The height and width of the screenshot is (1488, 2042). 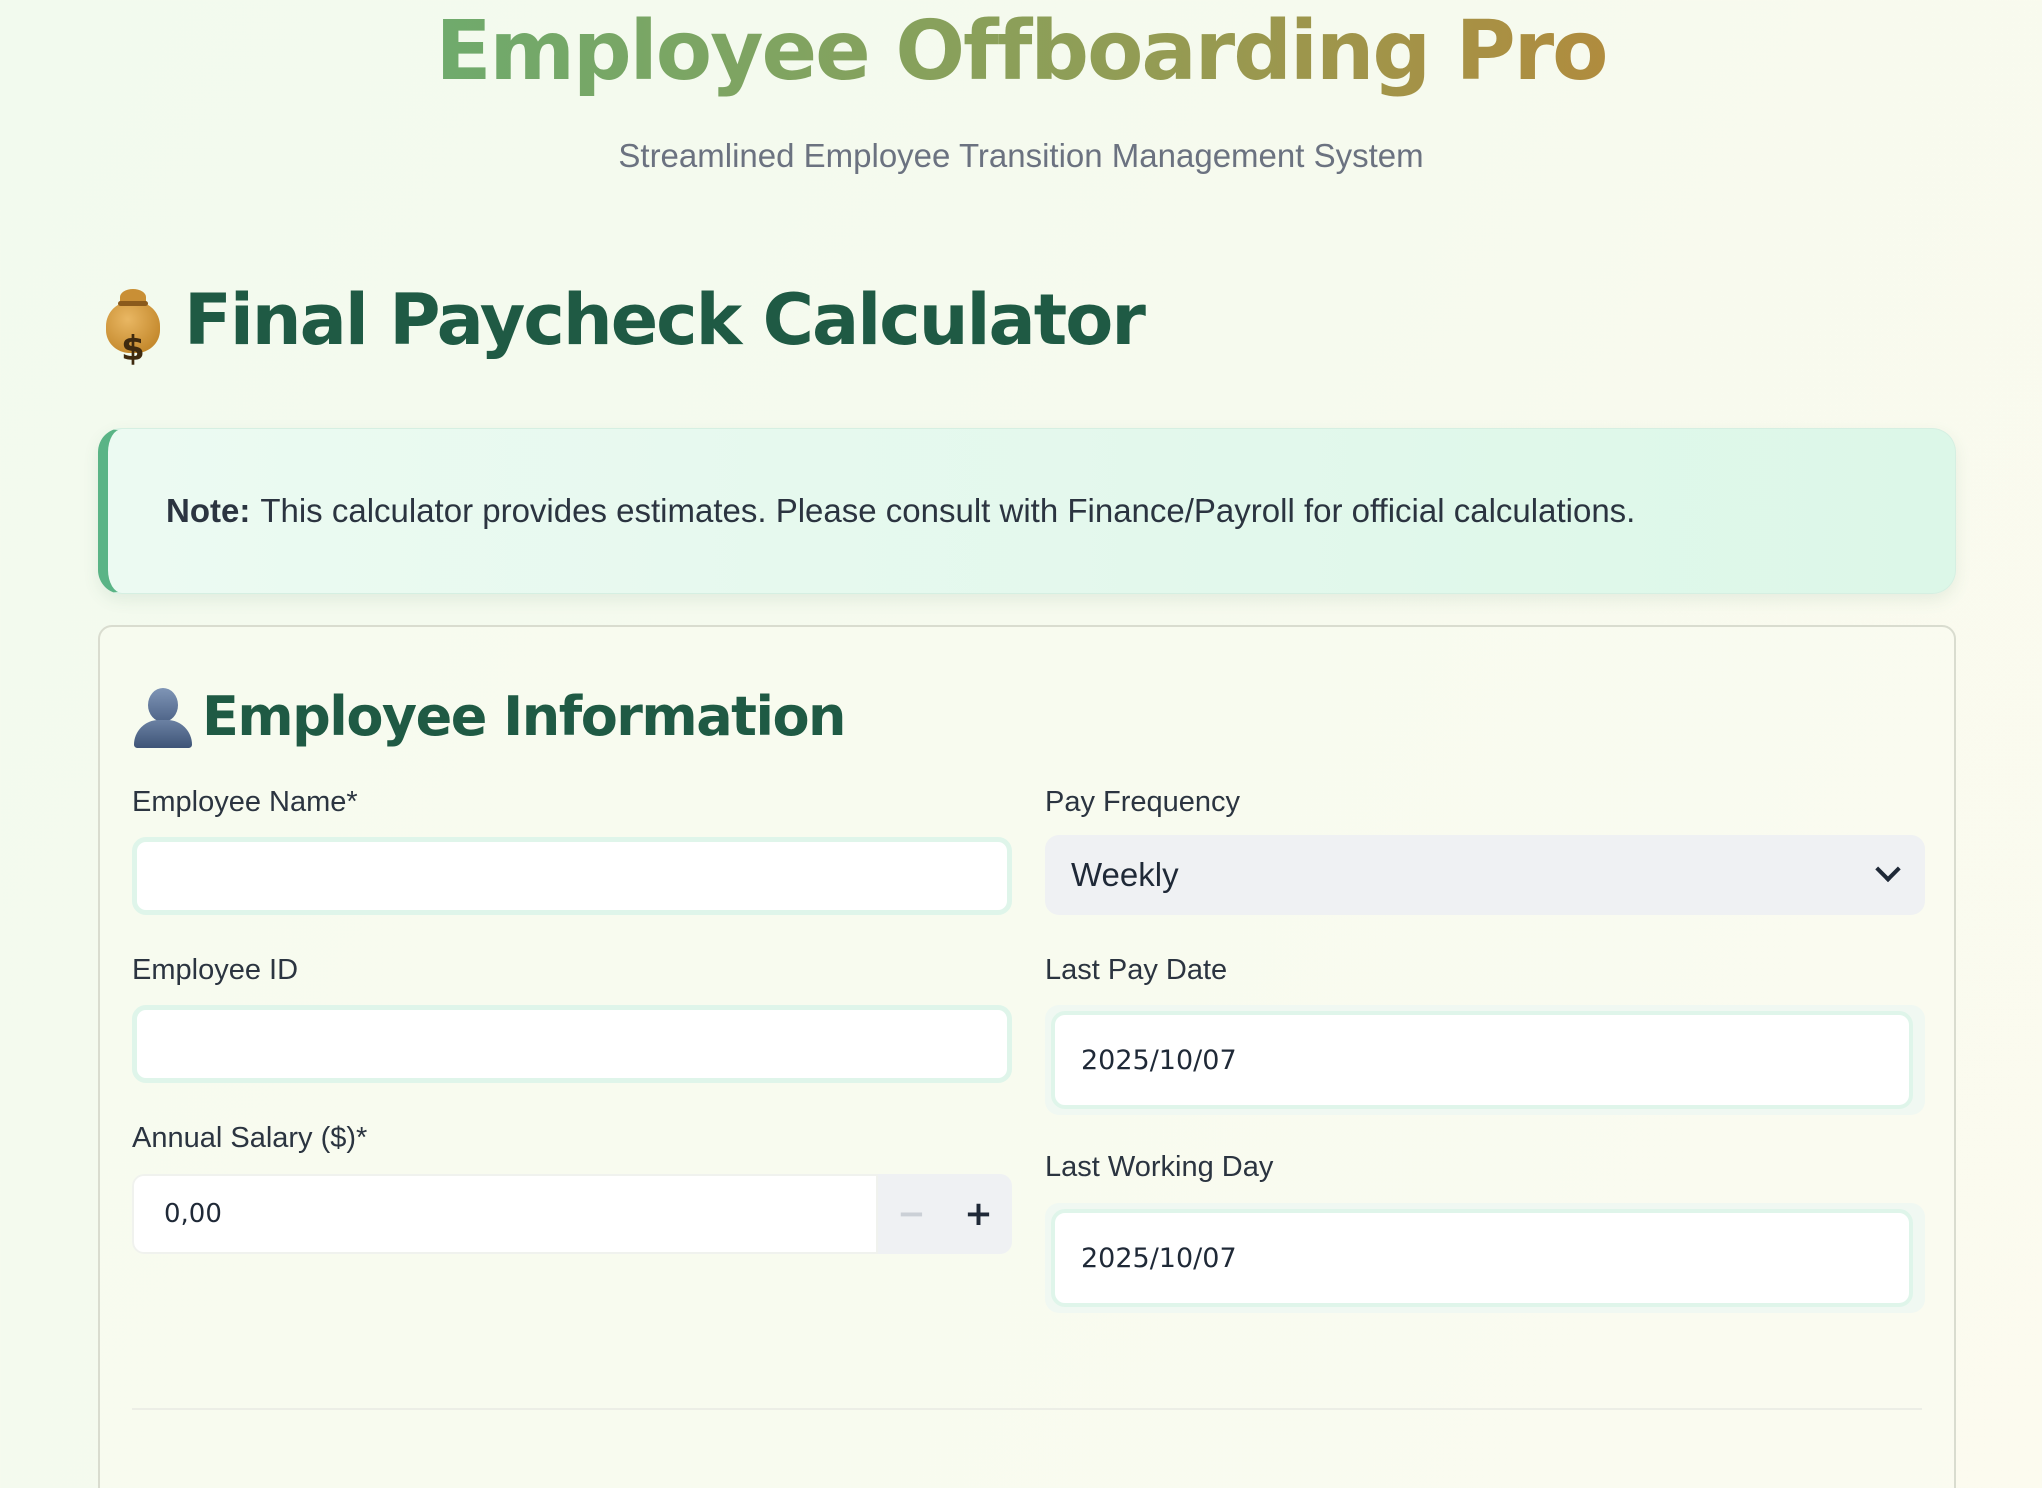 What do you see at coordinates (1485, 875) in the screenshot?
I see `pay-frequency-select: Weekly` at bounding box center [1485, 875].